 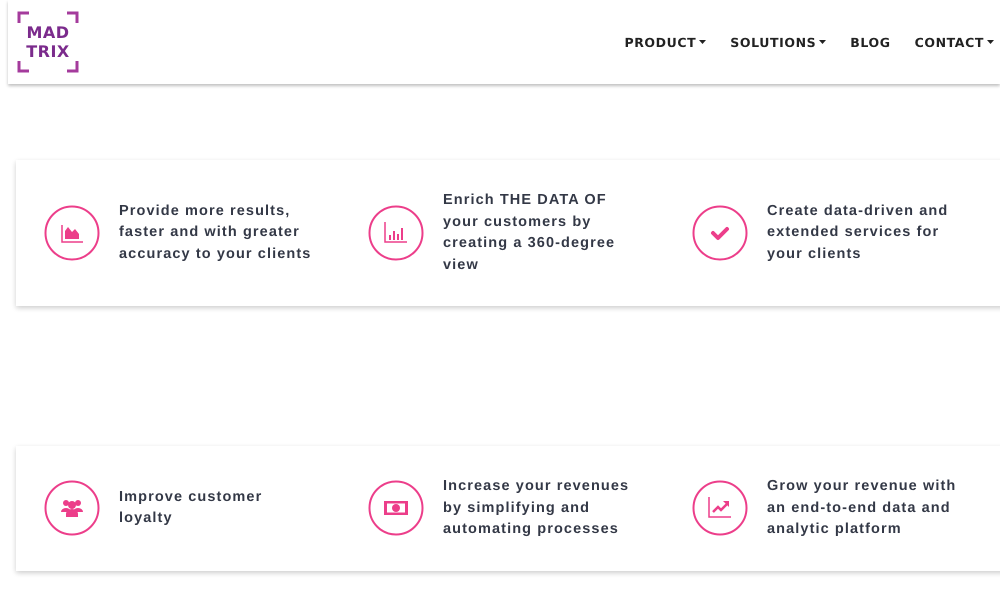 I want to click on bar-chart-icon, so click(x=396, y=233).